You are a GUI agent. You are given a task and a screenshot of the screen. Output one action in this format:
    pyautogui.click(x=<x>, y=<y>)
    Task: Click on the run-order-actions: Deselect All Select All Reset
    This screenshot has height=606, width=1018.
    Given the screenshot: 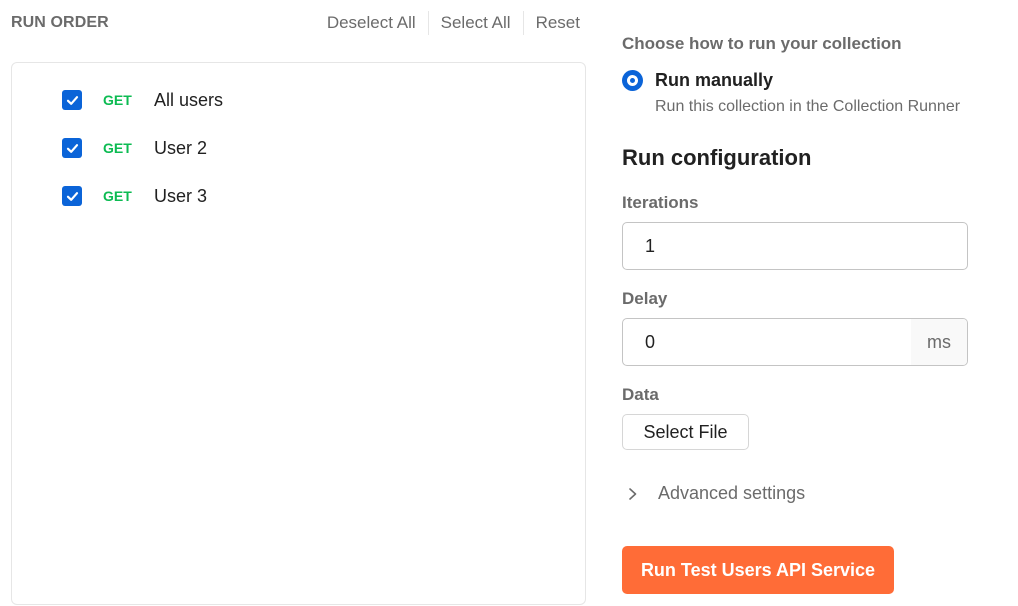 What is the action you would take?
    pyautogui.click(x=447, y=23)
    